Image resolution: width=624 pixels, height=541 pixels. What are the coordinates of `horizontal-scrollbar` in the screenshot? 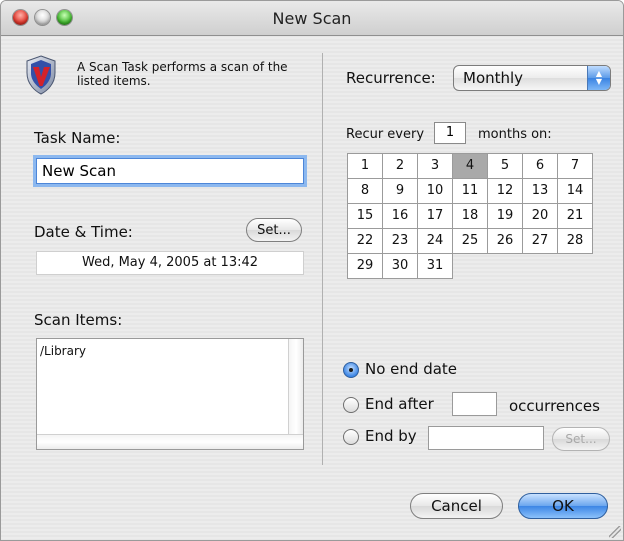 It's located at (170, 441).